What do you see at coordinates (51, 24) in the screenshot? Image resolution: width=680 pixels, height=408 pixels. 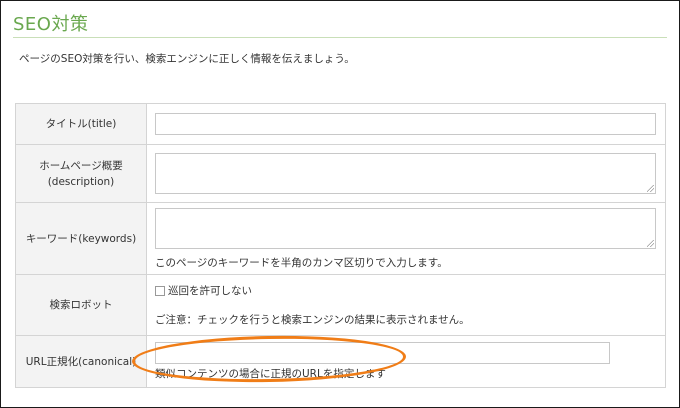 I see `section-title: SEO対策` at bounding box center [51, 24].